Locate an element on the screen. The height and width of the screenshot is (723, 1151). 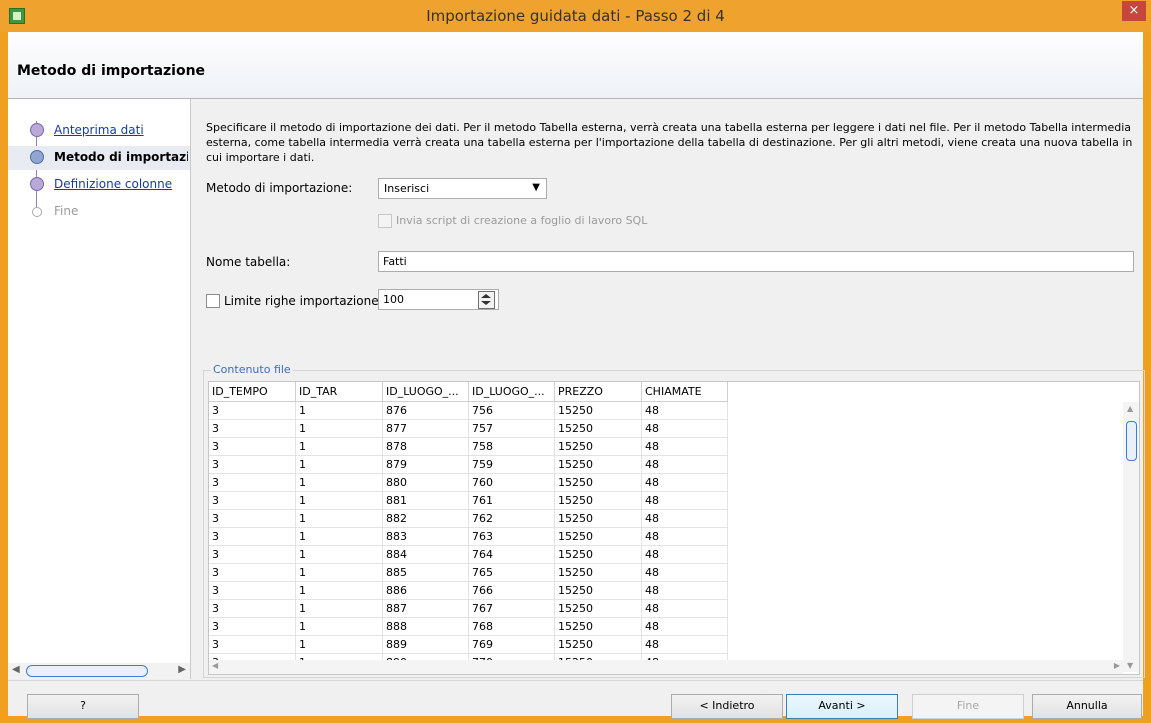
chevron-down-icon: ▼ is located at coordinates (536, 187).